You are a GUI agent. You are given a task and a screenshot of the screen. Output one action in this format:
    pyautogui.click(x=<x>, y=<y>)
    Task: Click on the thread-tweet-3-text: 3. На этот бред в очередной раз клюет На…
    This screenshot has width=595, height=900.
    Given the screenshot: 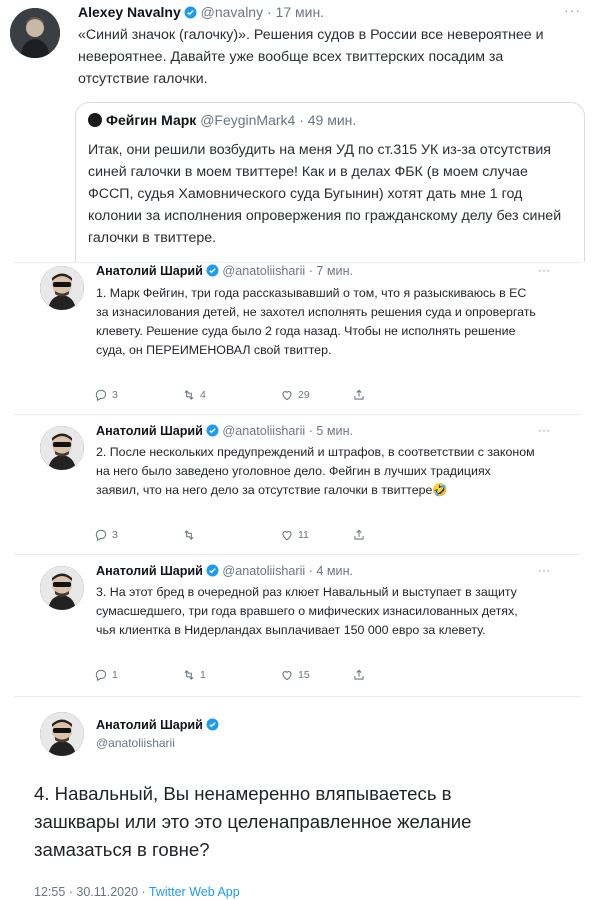 What is the action you would take?
    pyautogui.click(x=307, y=611)
    